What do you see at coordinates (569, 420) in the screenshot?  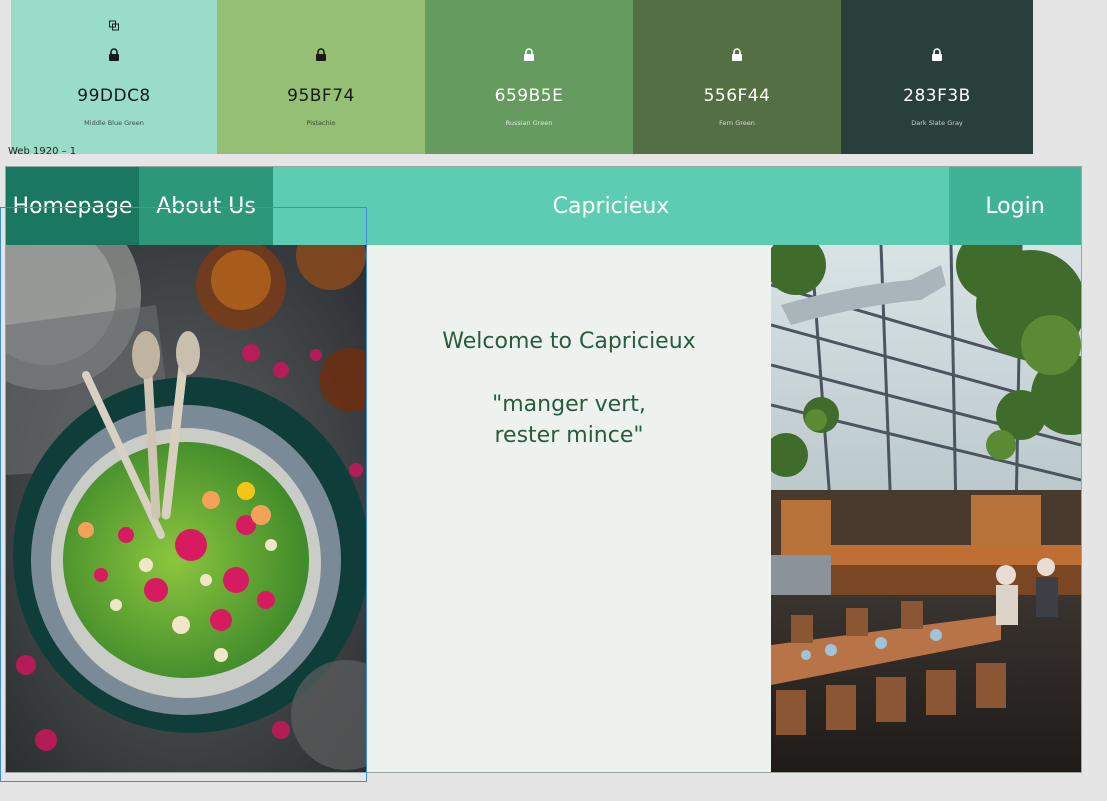 I see `motto-text: "manger vert, rester mince"` at bounding box center [569, 420].